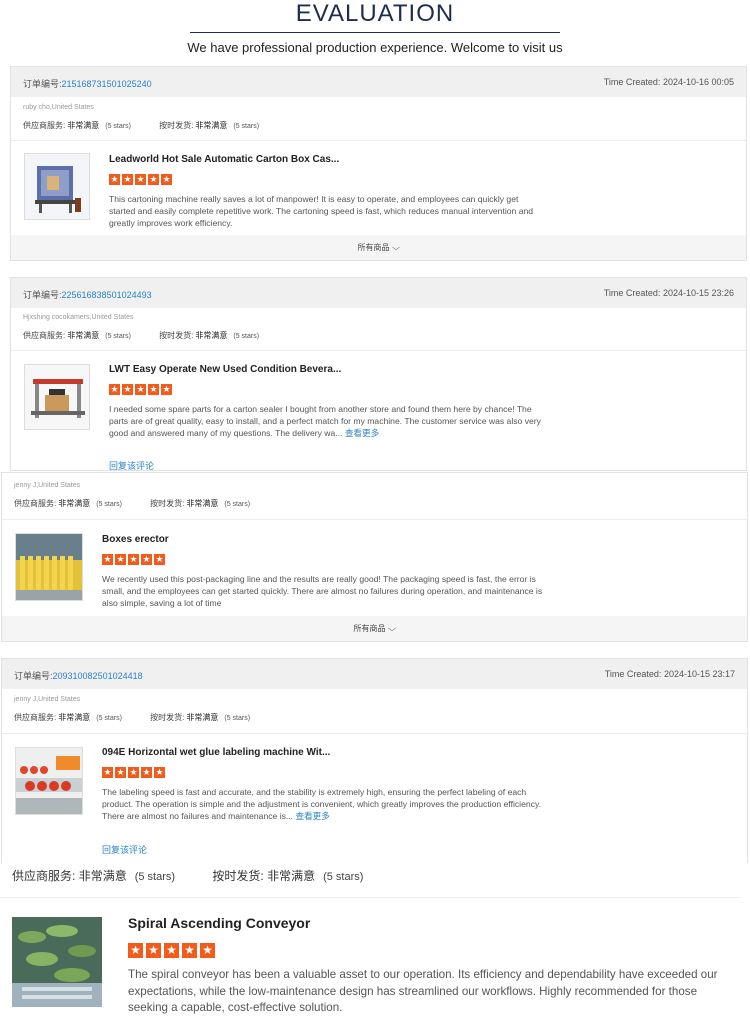  Describe the element at coordinates (375, 13) in the screenshot. I see `page-title: EVALUATION` at that location.